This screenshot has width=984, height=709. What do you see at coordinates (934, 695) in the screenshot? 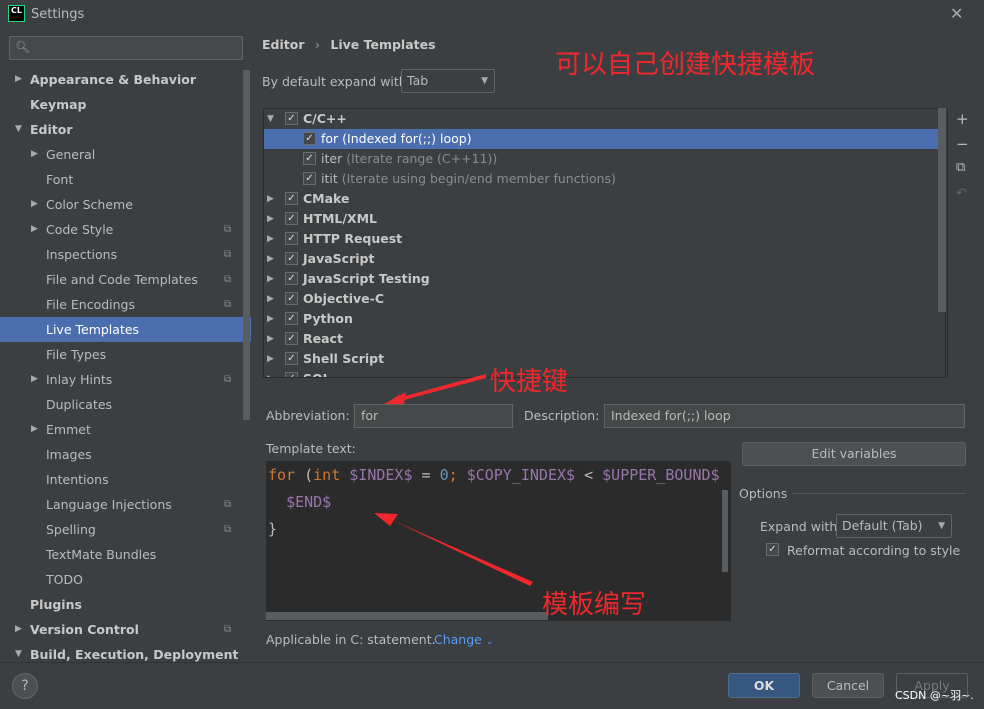
I see `watermark: CSDN @~羽~.` at bounding box center [934, 695].